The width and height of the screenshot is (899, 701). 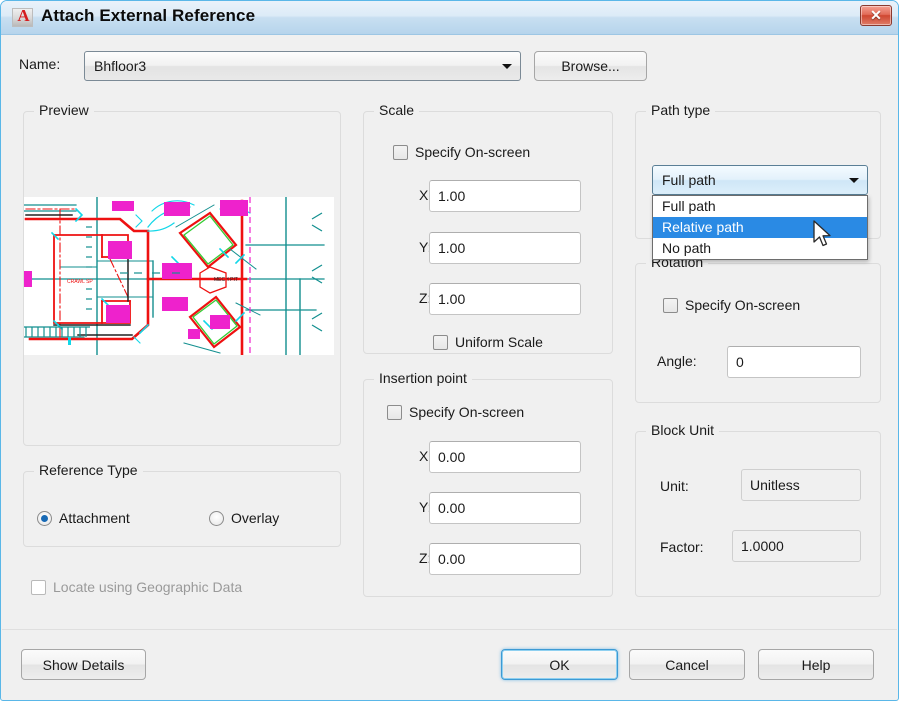 What do you see at coordinates (302, 66) in the screenshot?
I see `xref-name-combo: Bhfloor3` at bounding box center [302, 66].